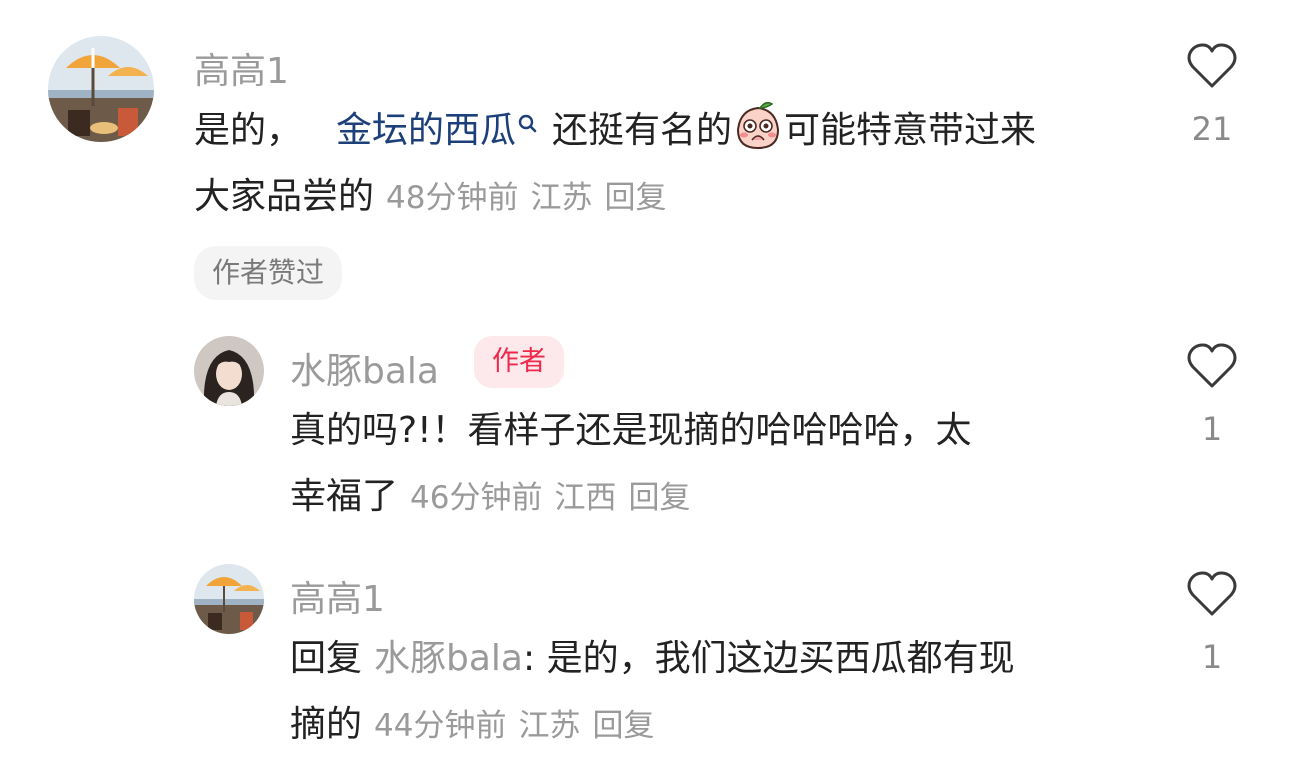  Describe the element at coordinates (326, 658) in the screenshot. I see `reply-prefix: 回复` at that location.